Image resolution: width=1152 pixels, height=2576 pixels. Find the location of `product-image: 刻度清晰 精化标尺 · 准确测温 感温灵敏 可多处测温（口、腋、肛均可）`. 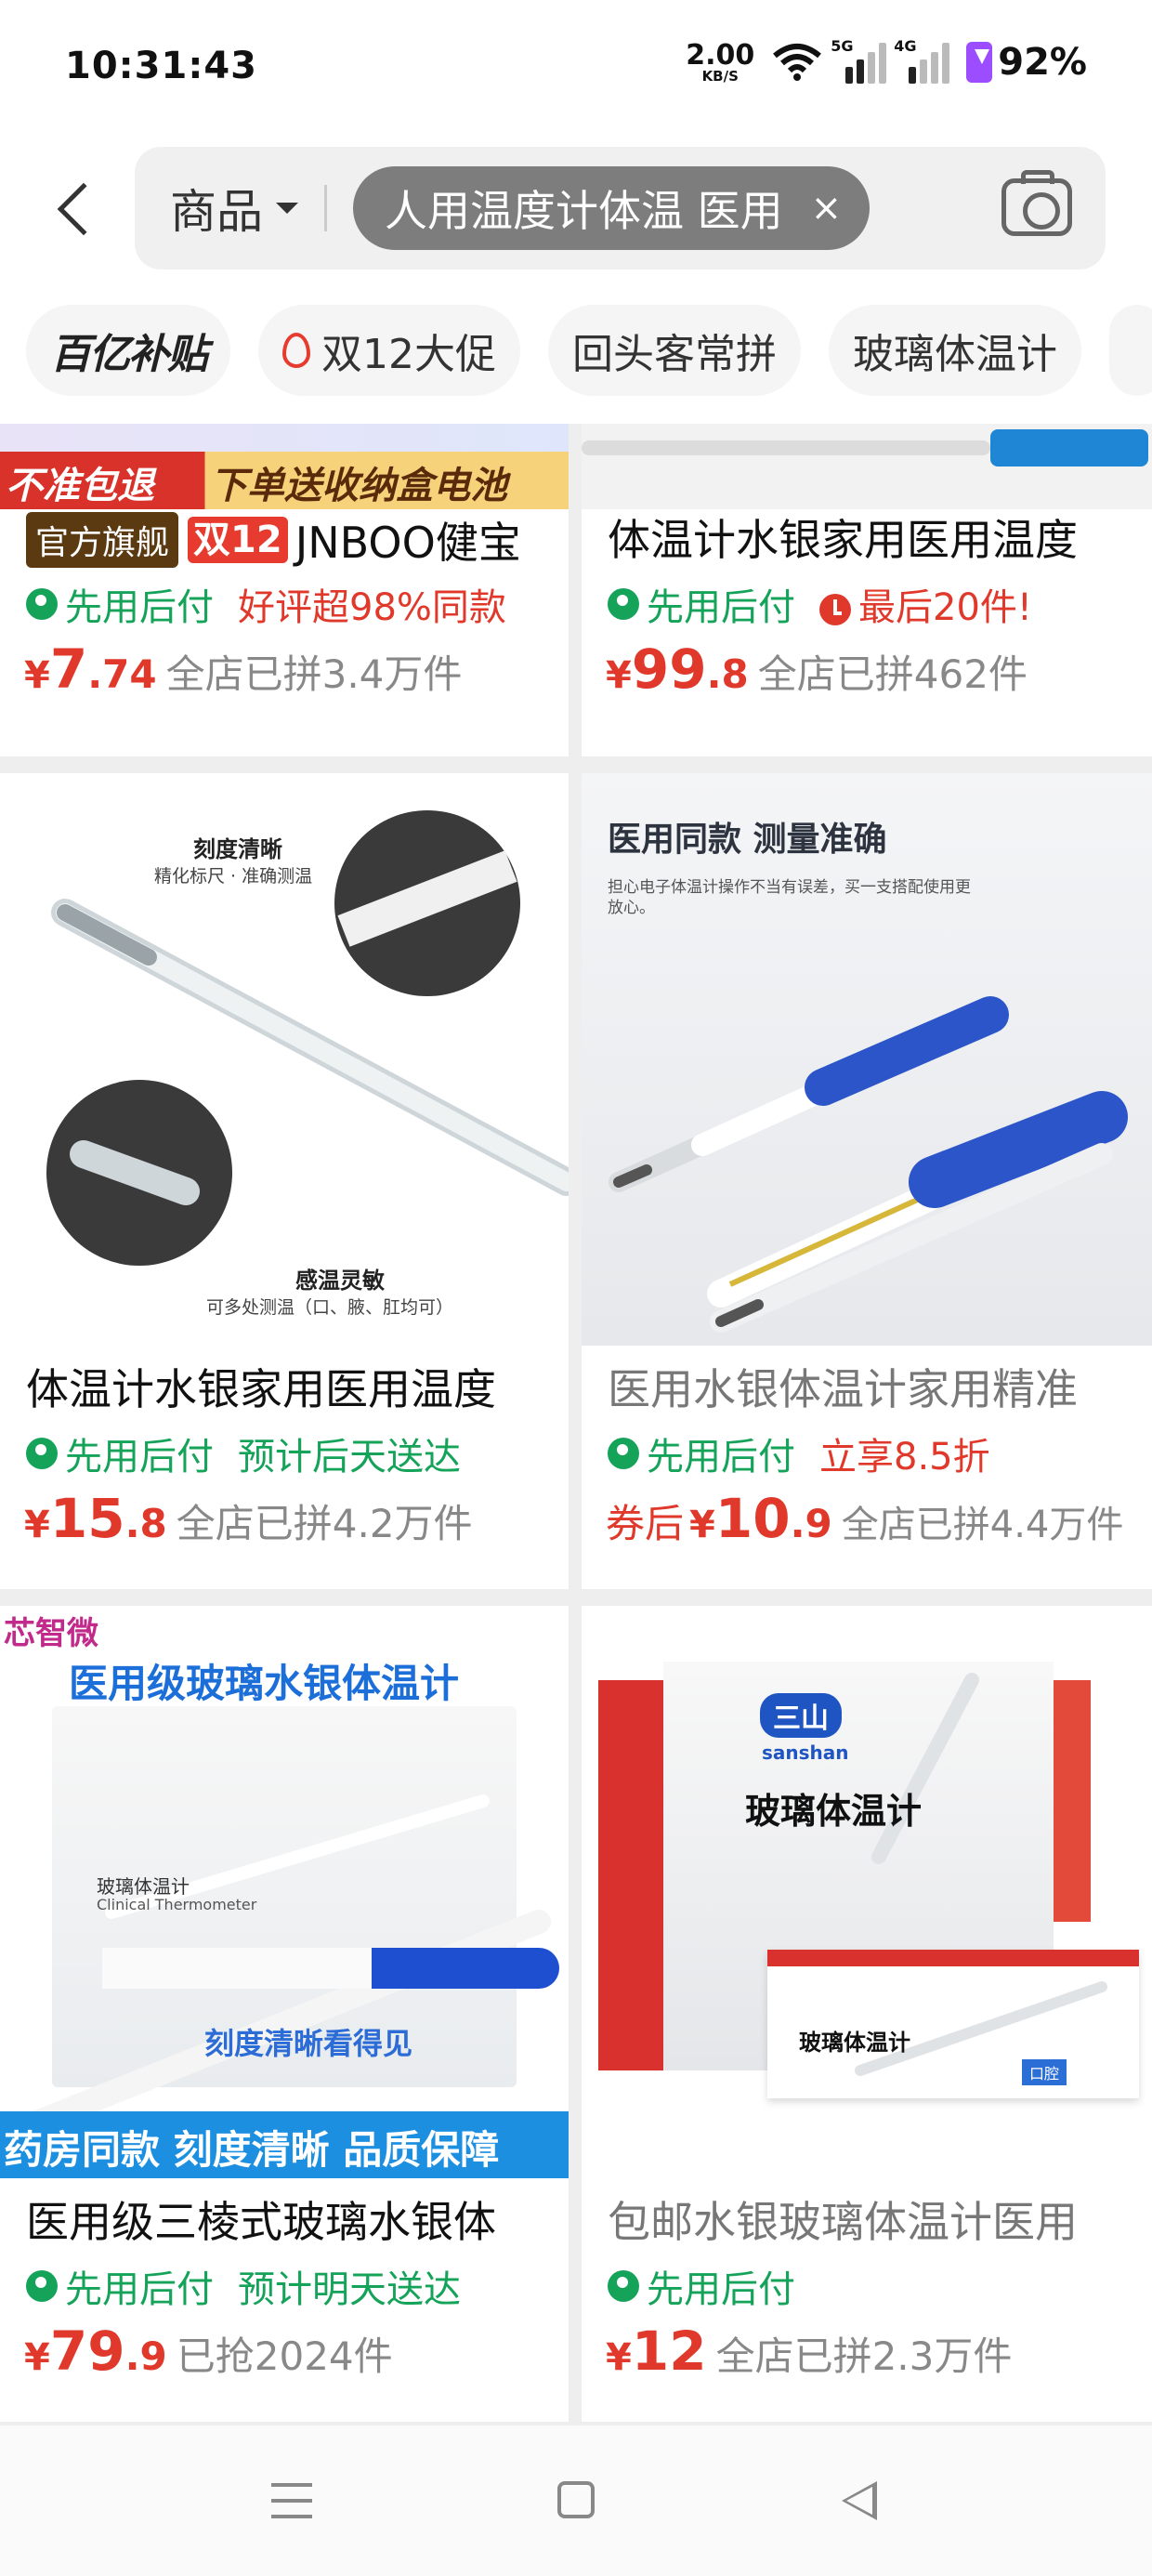

product-image: 刻度清晰 精化标尺 · 准确测温 感温灵敏 可多处测温（口、腋、肛均可） is located at coordinates (284, 1059).